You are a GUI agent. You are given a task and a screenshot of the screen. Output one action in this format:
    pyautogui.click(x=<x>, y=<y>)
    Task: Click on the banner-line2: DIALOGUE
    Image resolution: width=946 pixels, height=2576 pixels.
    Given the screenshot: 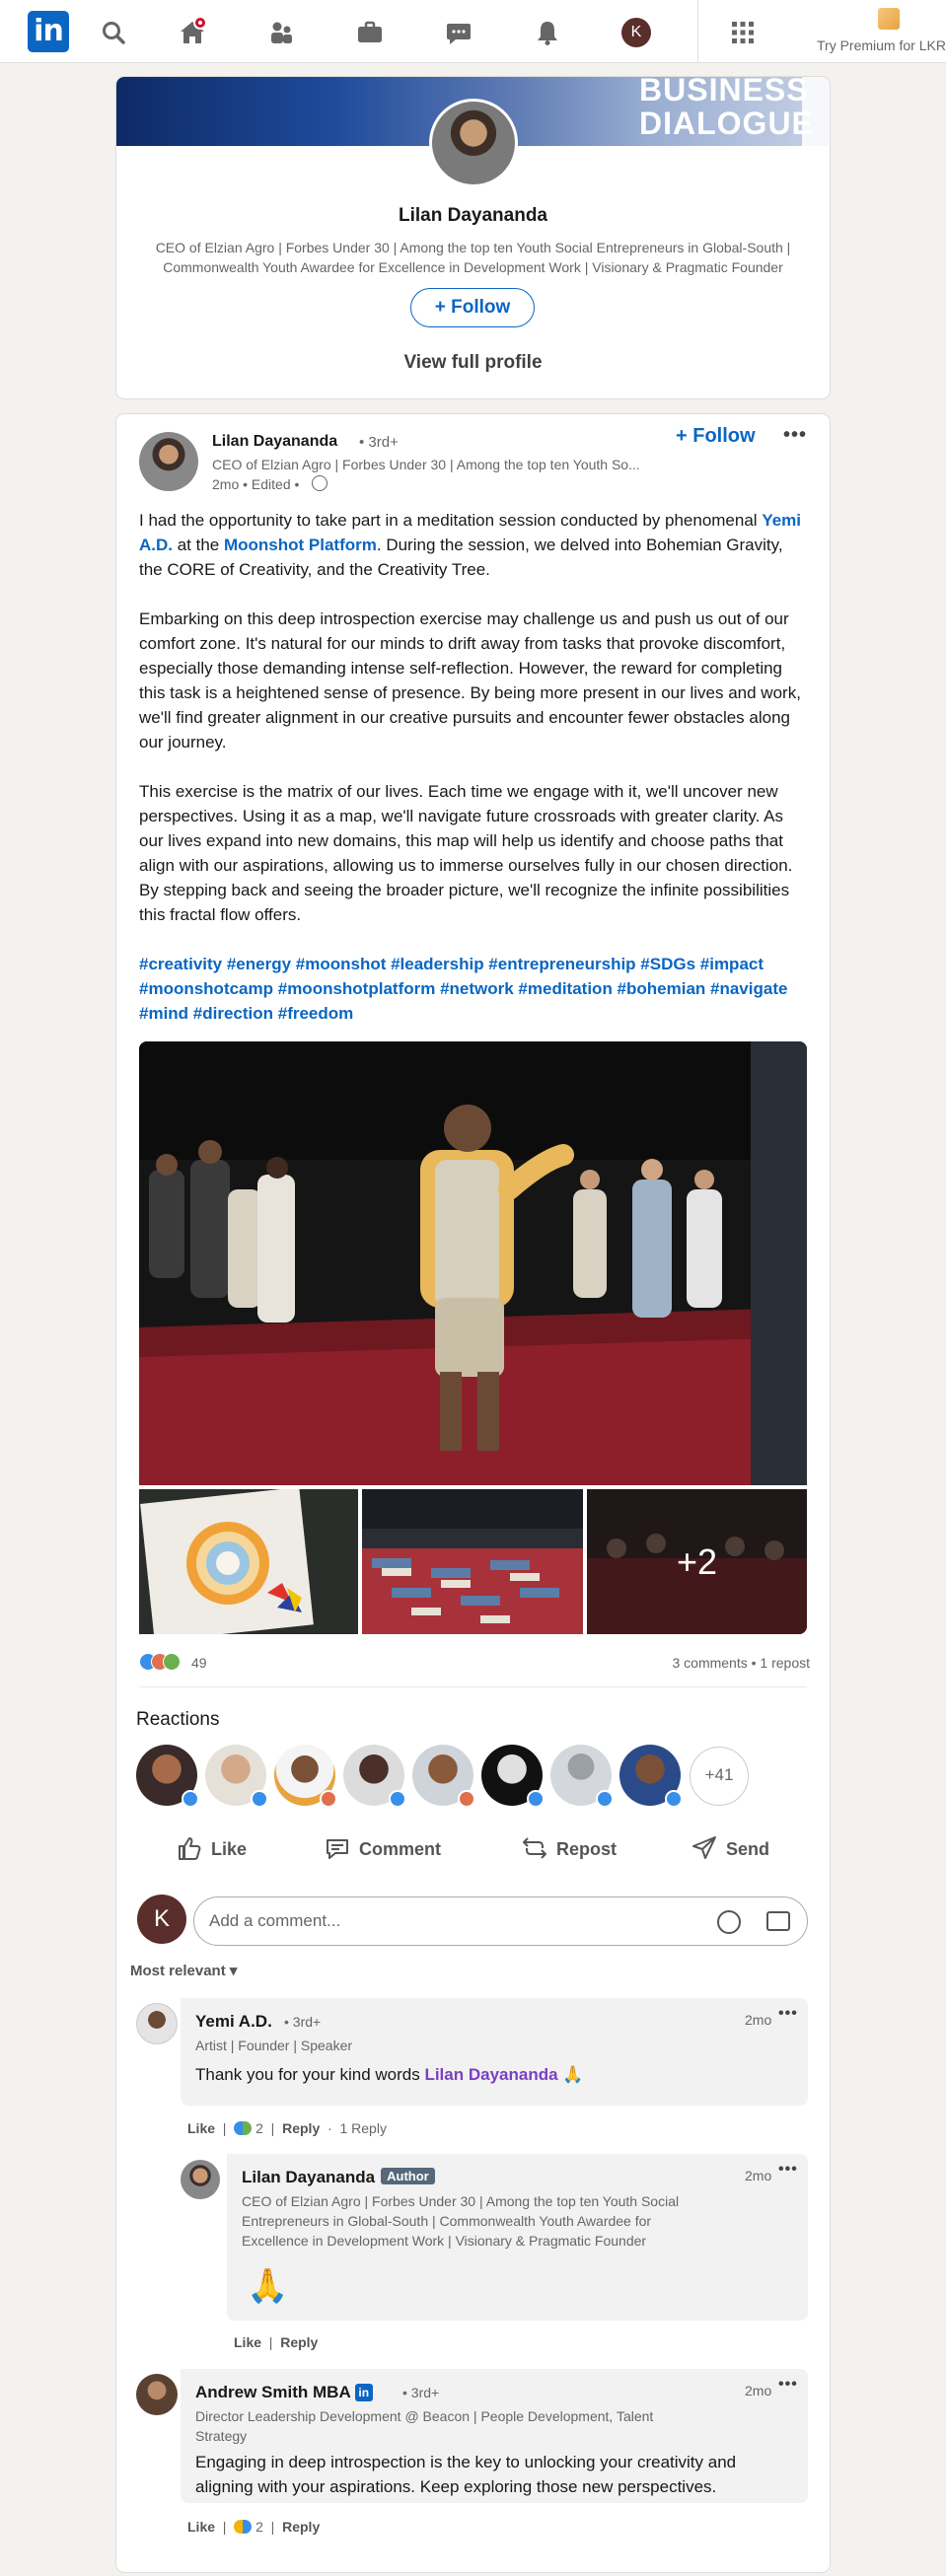 What is the action you would take?
    pyautogui.click(x=726, y=124)
    